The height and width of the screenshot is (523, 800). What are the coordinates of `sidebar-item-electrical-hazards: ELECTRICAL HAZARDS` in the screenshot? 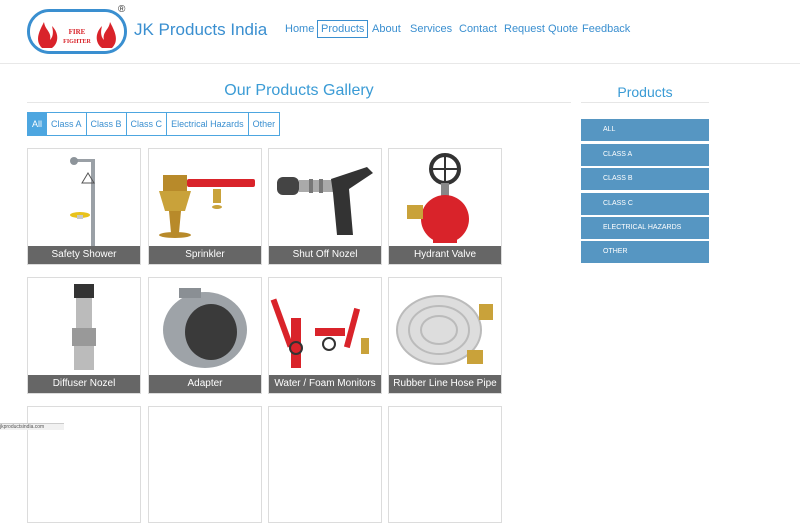 It's located at (645, 228).